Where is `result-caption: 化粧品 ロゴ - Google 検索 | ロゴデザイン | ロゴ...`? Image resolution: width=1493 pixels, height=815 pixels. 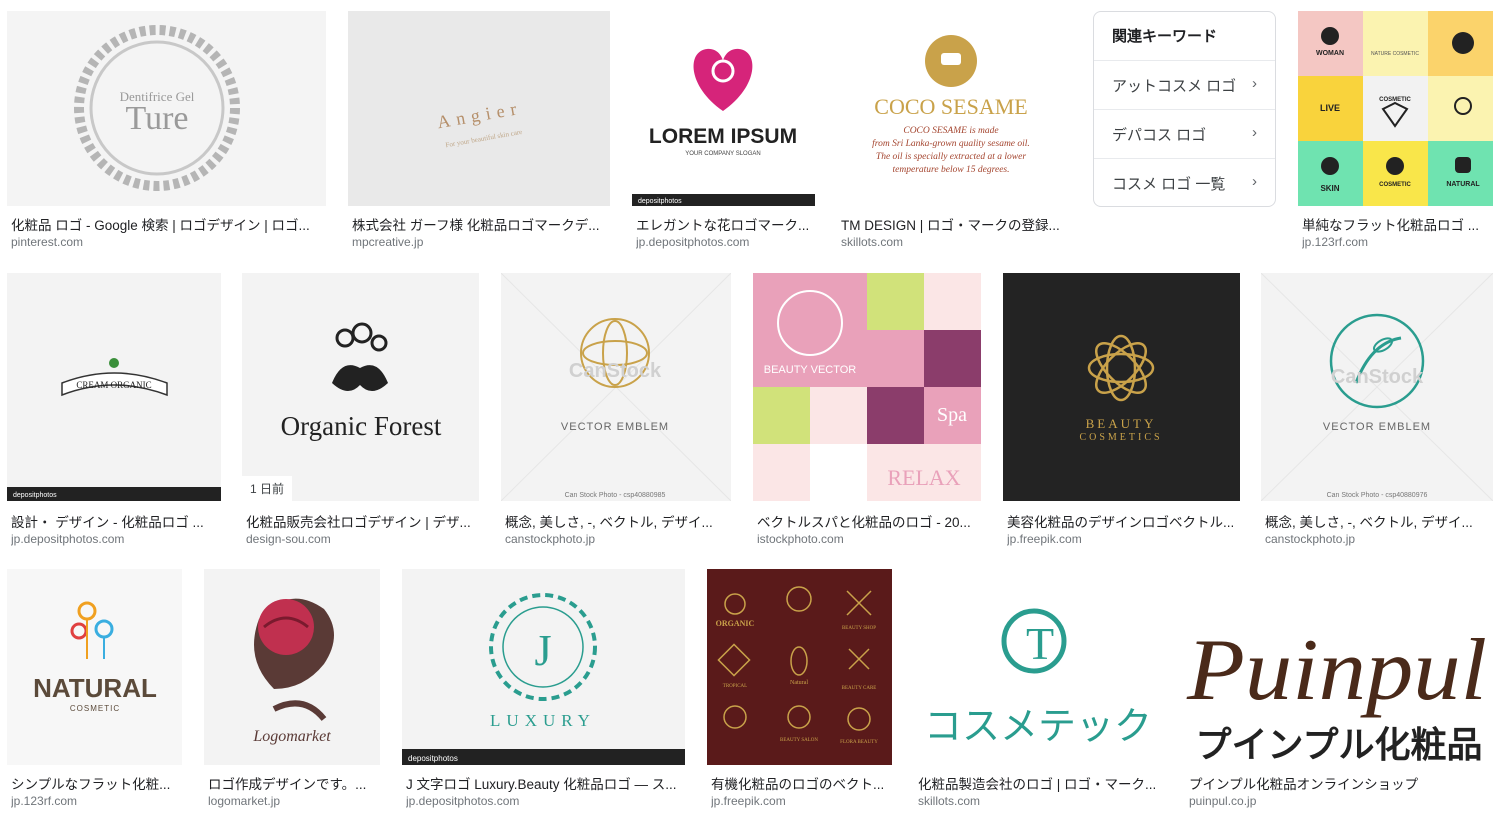 result-caption: 化粧品 ロゴ - Google 検索 | ロゴデザイン | ロゴ... is located at coordinates (166, 224).